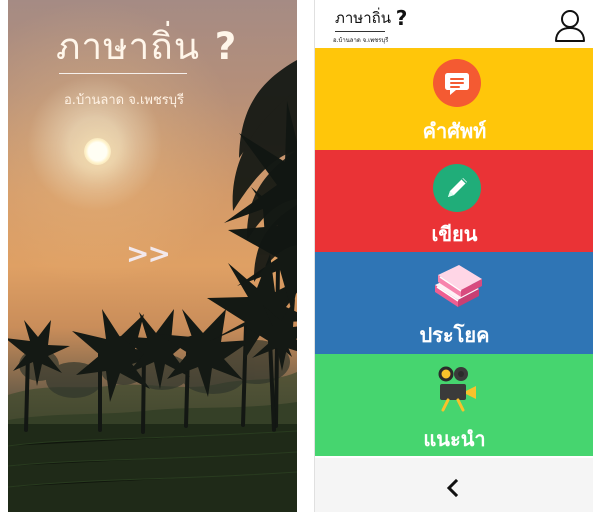 Image resolution: width=593 pixels, height=512 pixels. Describe the element at coordinates (454, 335) in the screenshot. I see `menu-item-sentence-label: ประโยค` at that location.